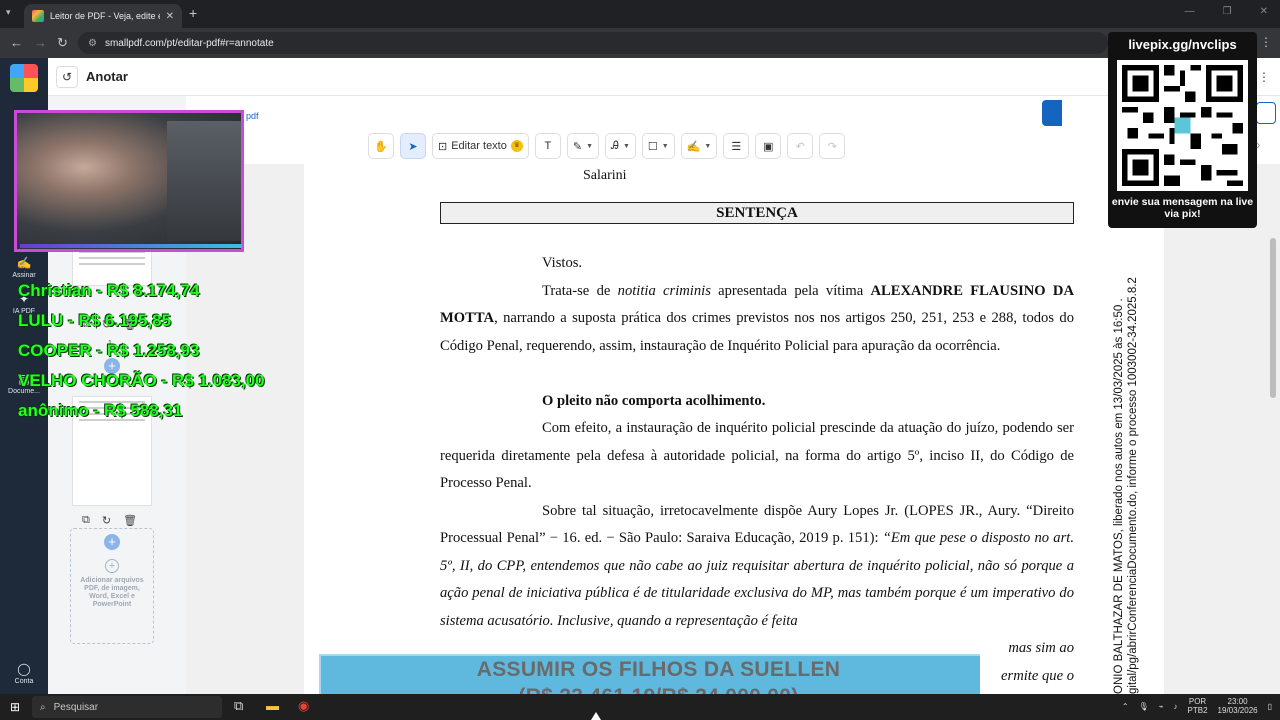 The width and height of the screenshot is (1280, 720). I want to click on windows-start-icon: ⊞, so click(15, 707).